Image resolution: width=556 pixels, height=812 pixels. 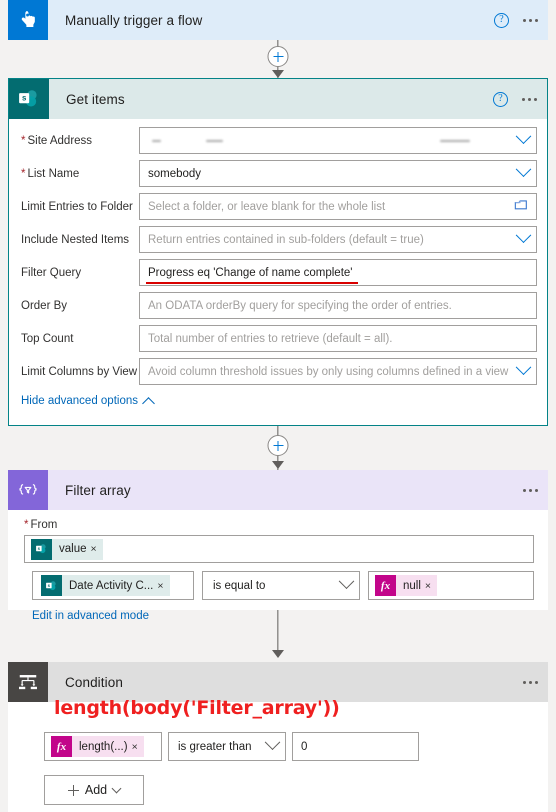 What do you see at coordinates (79, 371) in the screenshot?
I see `field-label: Limit Columns by View` at bounding box center [79, 371].